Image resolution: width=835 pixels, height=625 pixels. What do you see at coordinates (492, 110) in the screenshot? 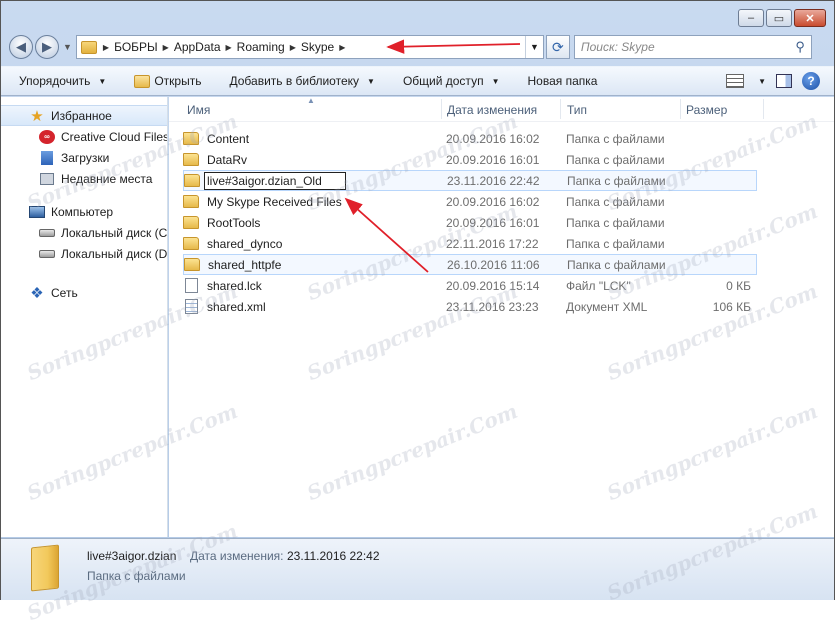
I see `column-date: Дата изменения` at bounding box center [492, 110].